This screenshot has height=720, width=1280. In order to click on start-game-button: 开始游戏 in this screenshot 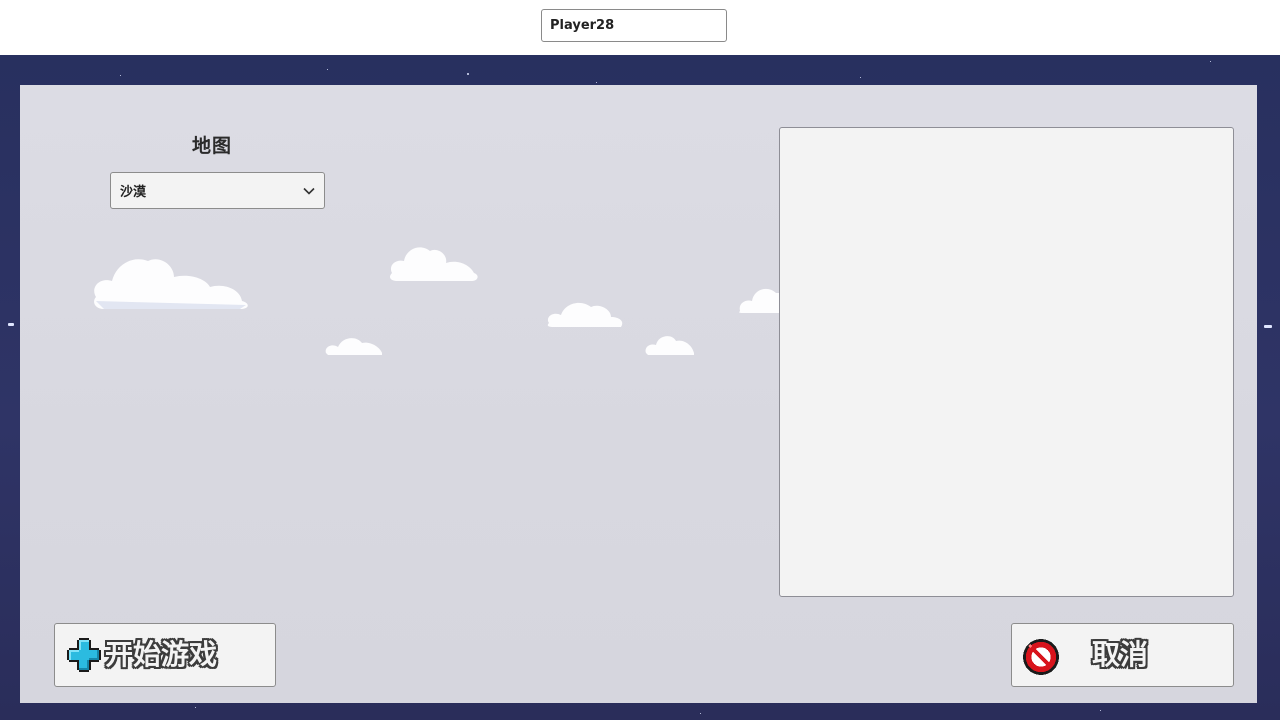, I will do `click(165, 655)`.